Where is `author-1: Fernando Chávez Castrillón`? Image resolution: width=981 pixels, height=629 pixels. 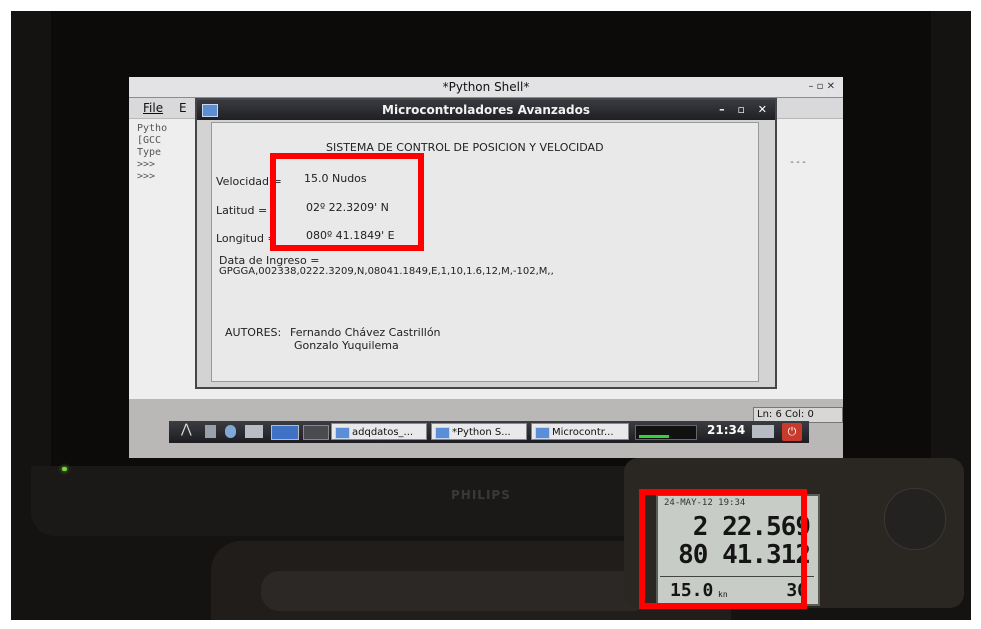 author-1: Fernando Chávez Castrillón is located at coordinates (365, 332).